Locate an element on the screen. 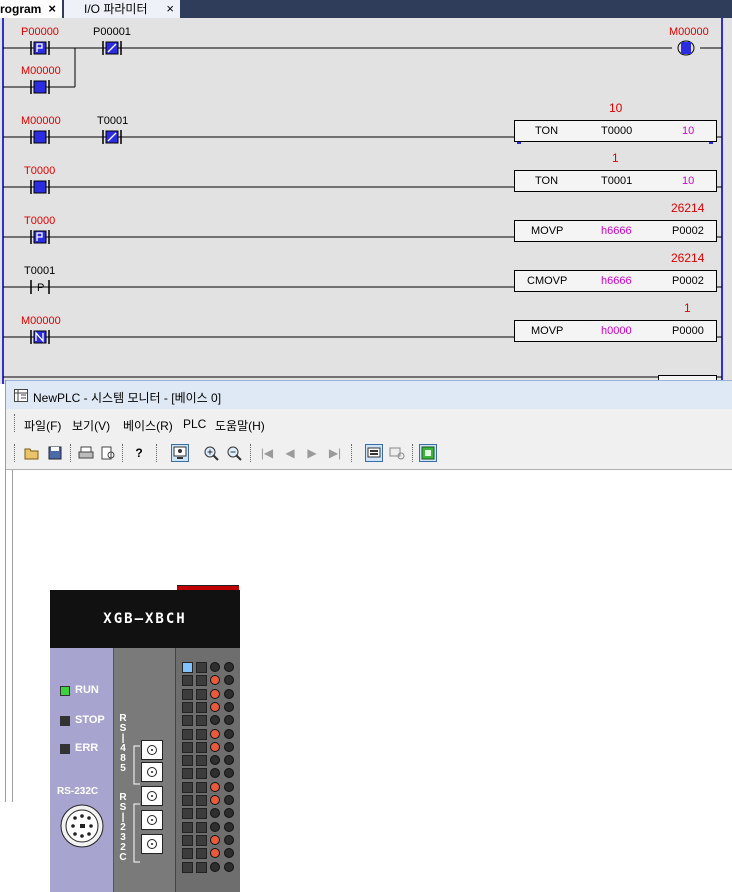 The width and height of the screenshot is (732, 892). contact-label: P00000 is located at coordinates (40, 32).